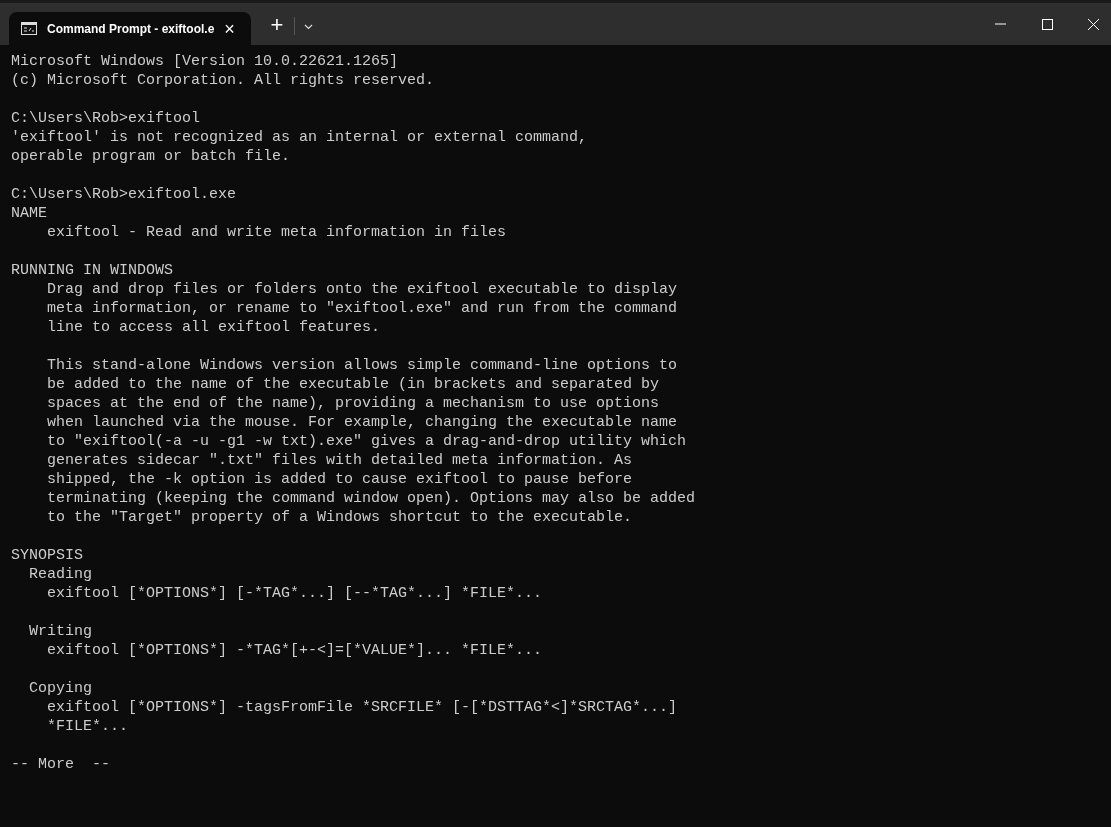 This screenshot has width=1111, height=827. I want to click on dropdown-icon, so click(308, 27).